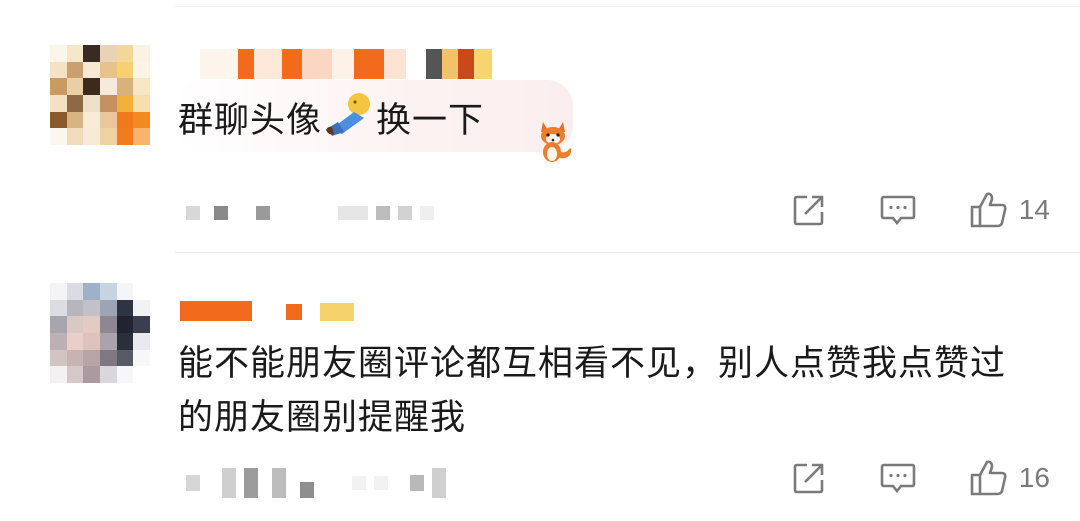 The image size is (1080, 521). What do you see at coordinates (1009, 210) in the screenshot?
I see `like-button: 14` at bounding box center [1009, 210].